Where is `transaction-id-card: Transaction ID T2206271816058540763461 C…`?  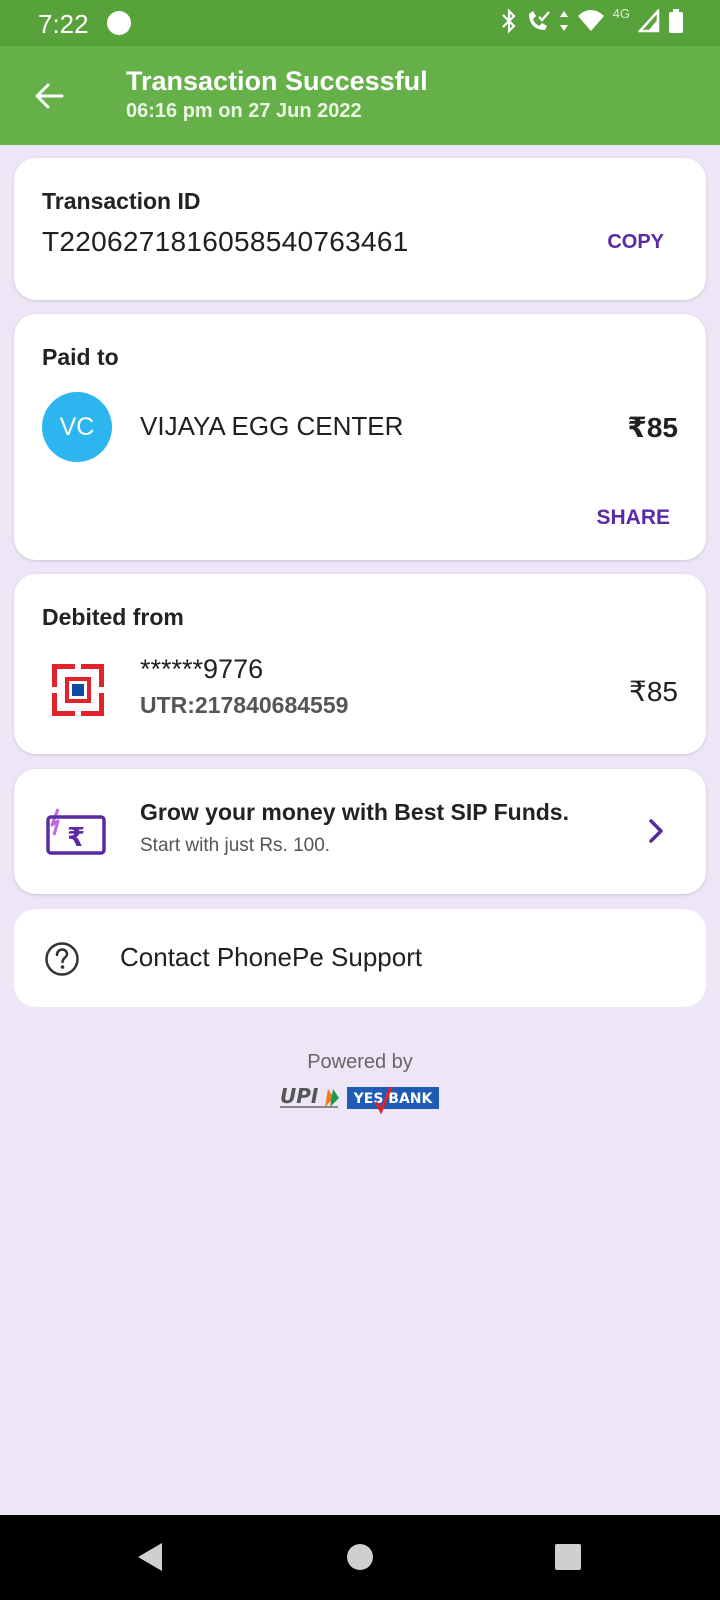 transaction-id-card: Transaction ID T2206271816058540763461 C… is located at coordinates (360, 229).